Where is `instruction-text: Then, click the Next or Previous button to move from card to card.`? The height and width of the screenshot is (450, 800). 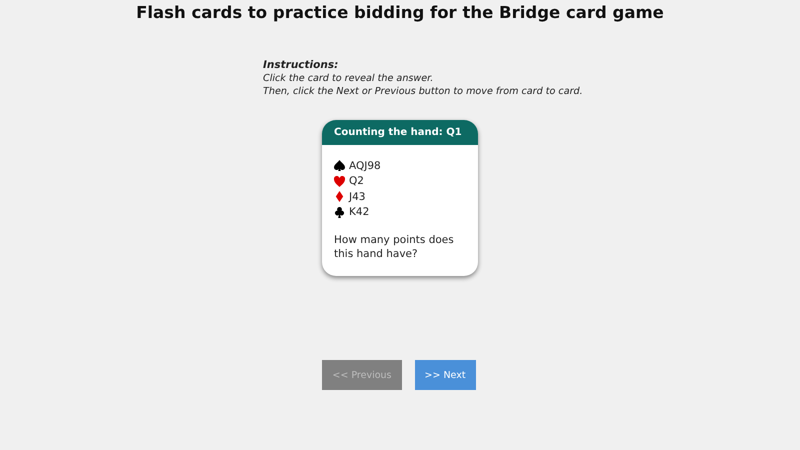 instruction-text: Then, click the Next or Previous button to move from card to card. is located at coordinates (423, 91).